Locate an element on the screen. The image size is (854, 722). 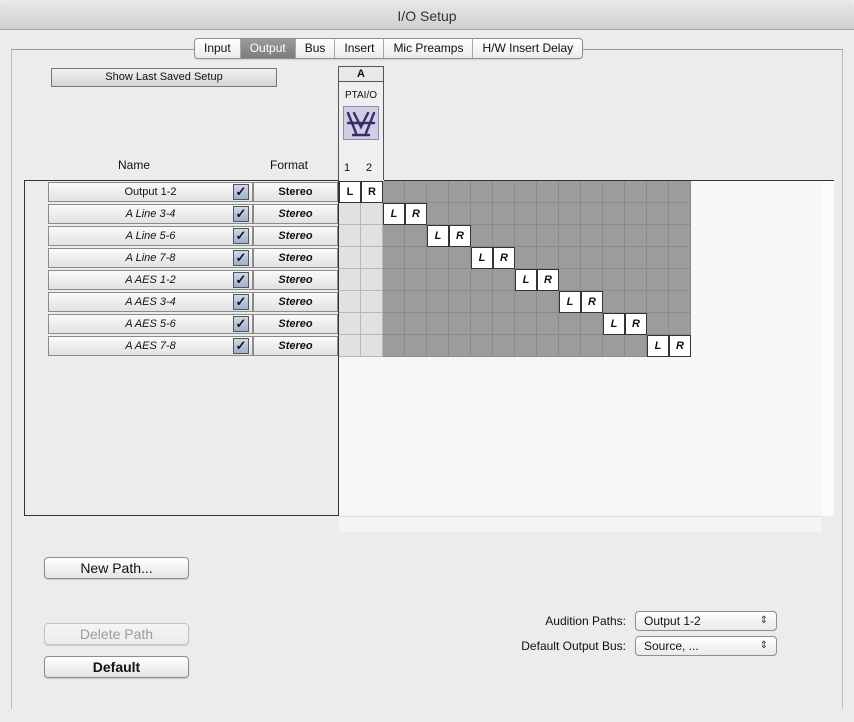
delete-path-button: Delete Path is located at coordinates (116, 634).